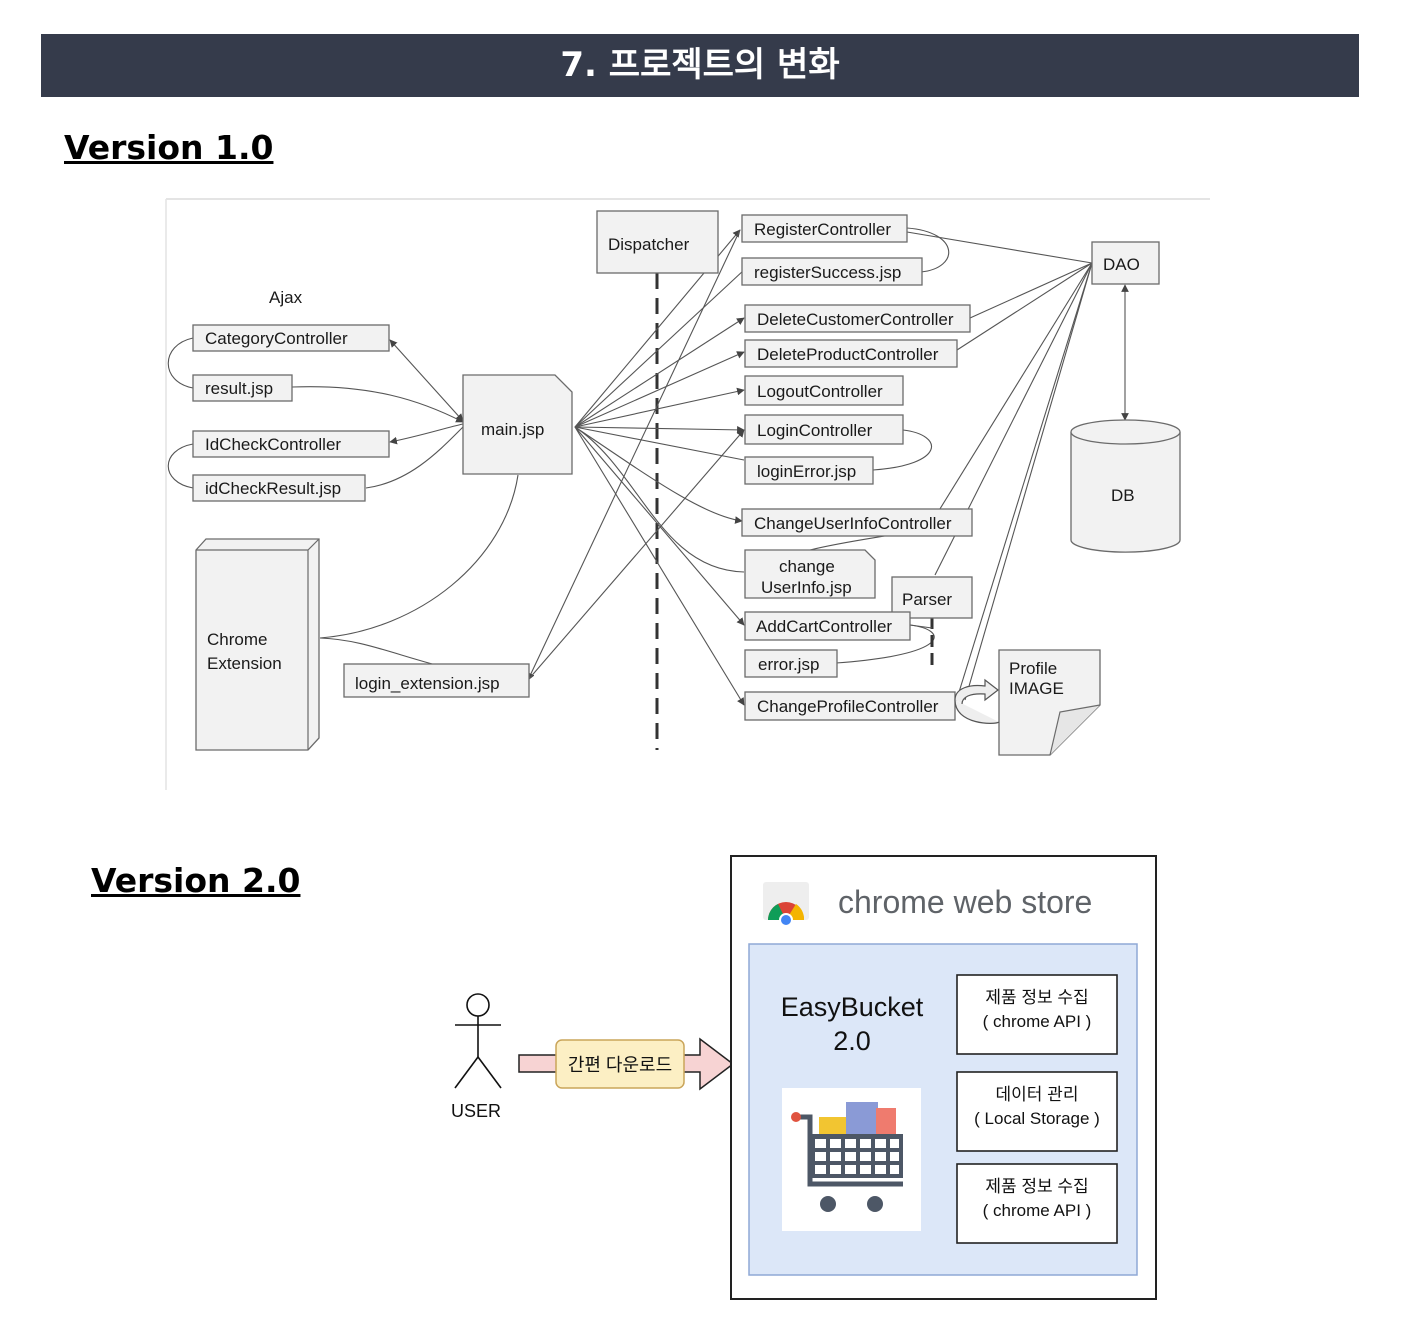 The height and width of the screenshot is (1326, 1404). I want to click on user-actor-icon, so click(478, 1041).